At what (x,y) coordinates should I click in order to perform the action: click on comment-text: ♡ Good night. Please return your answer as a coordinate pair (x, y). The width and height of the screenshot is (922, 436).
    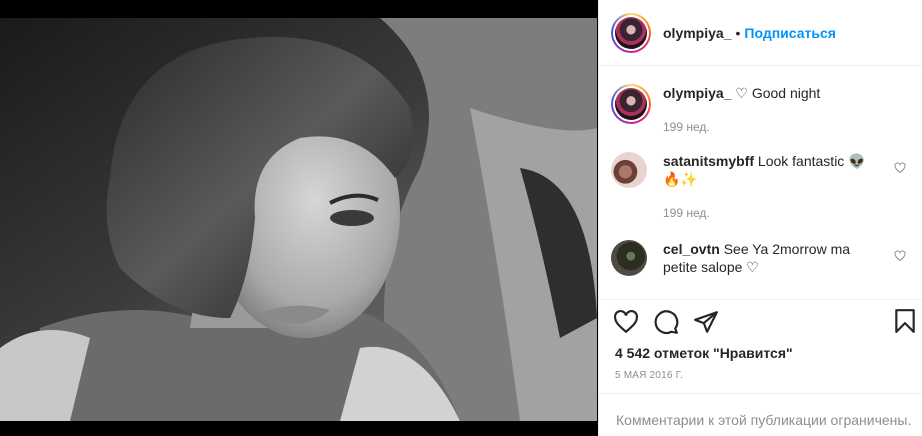
    Looking at the image, I should click on (778, 93).